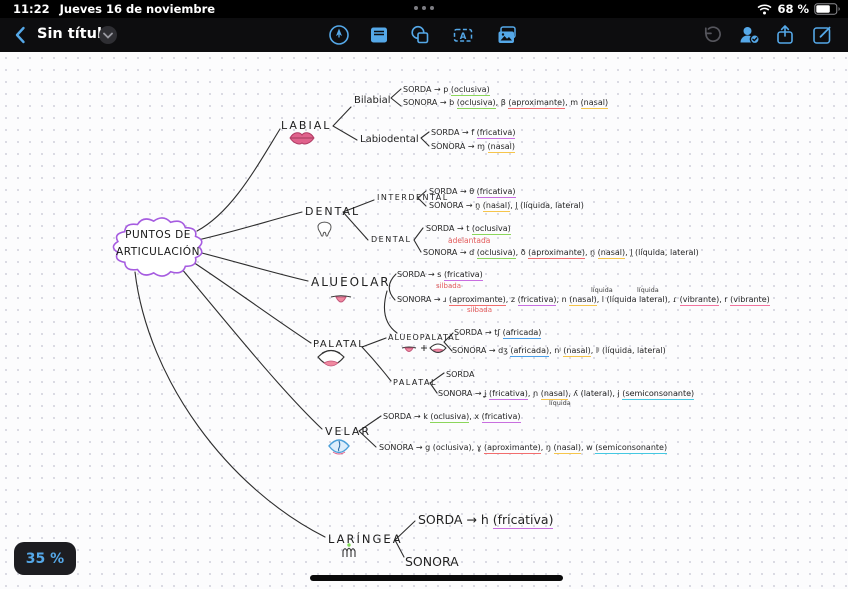 The height and width of the screenshot is (589, 848). Describe the element at coordinates (507, 35) in the screenshot. I see `photos-icon` at that location.